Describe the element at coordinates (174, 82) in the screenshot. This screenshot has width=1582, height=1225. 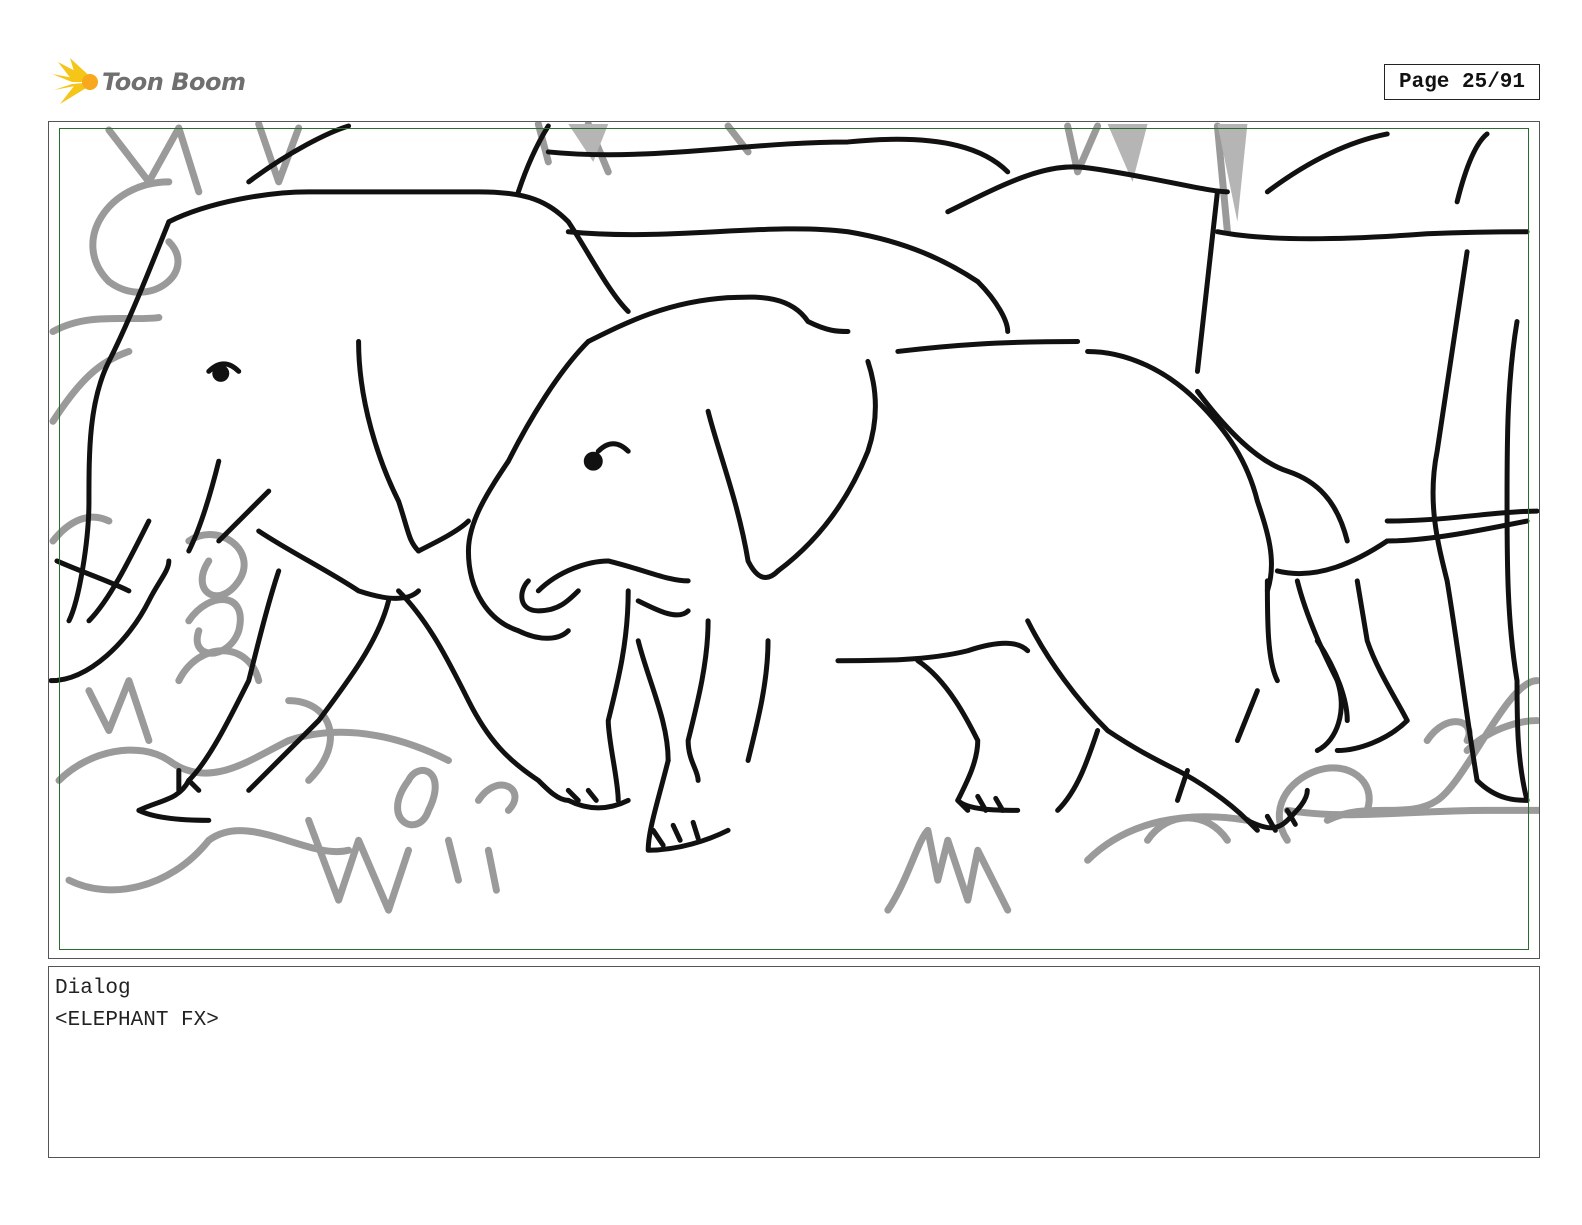
I see `logo-text: Toon Boom` at that location.